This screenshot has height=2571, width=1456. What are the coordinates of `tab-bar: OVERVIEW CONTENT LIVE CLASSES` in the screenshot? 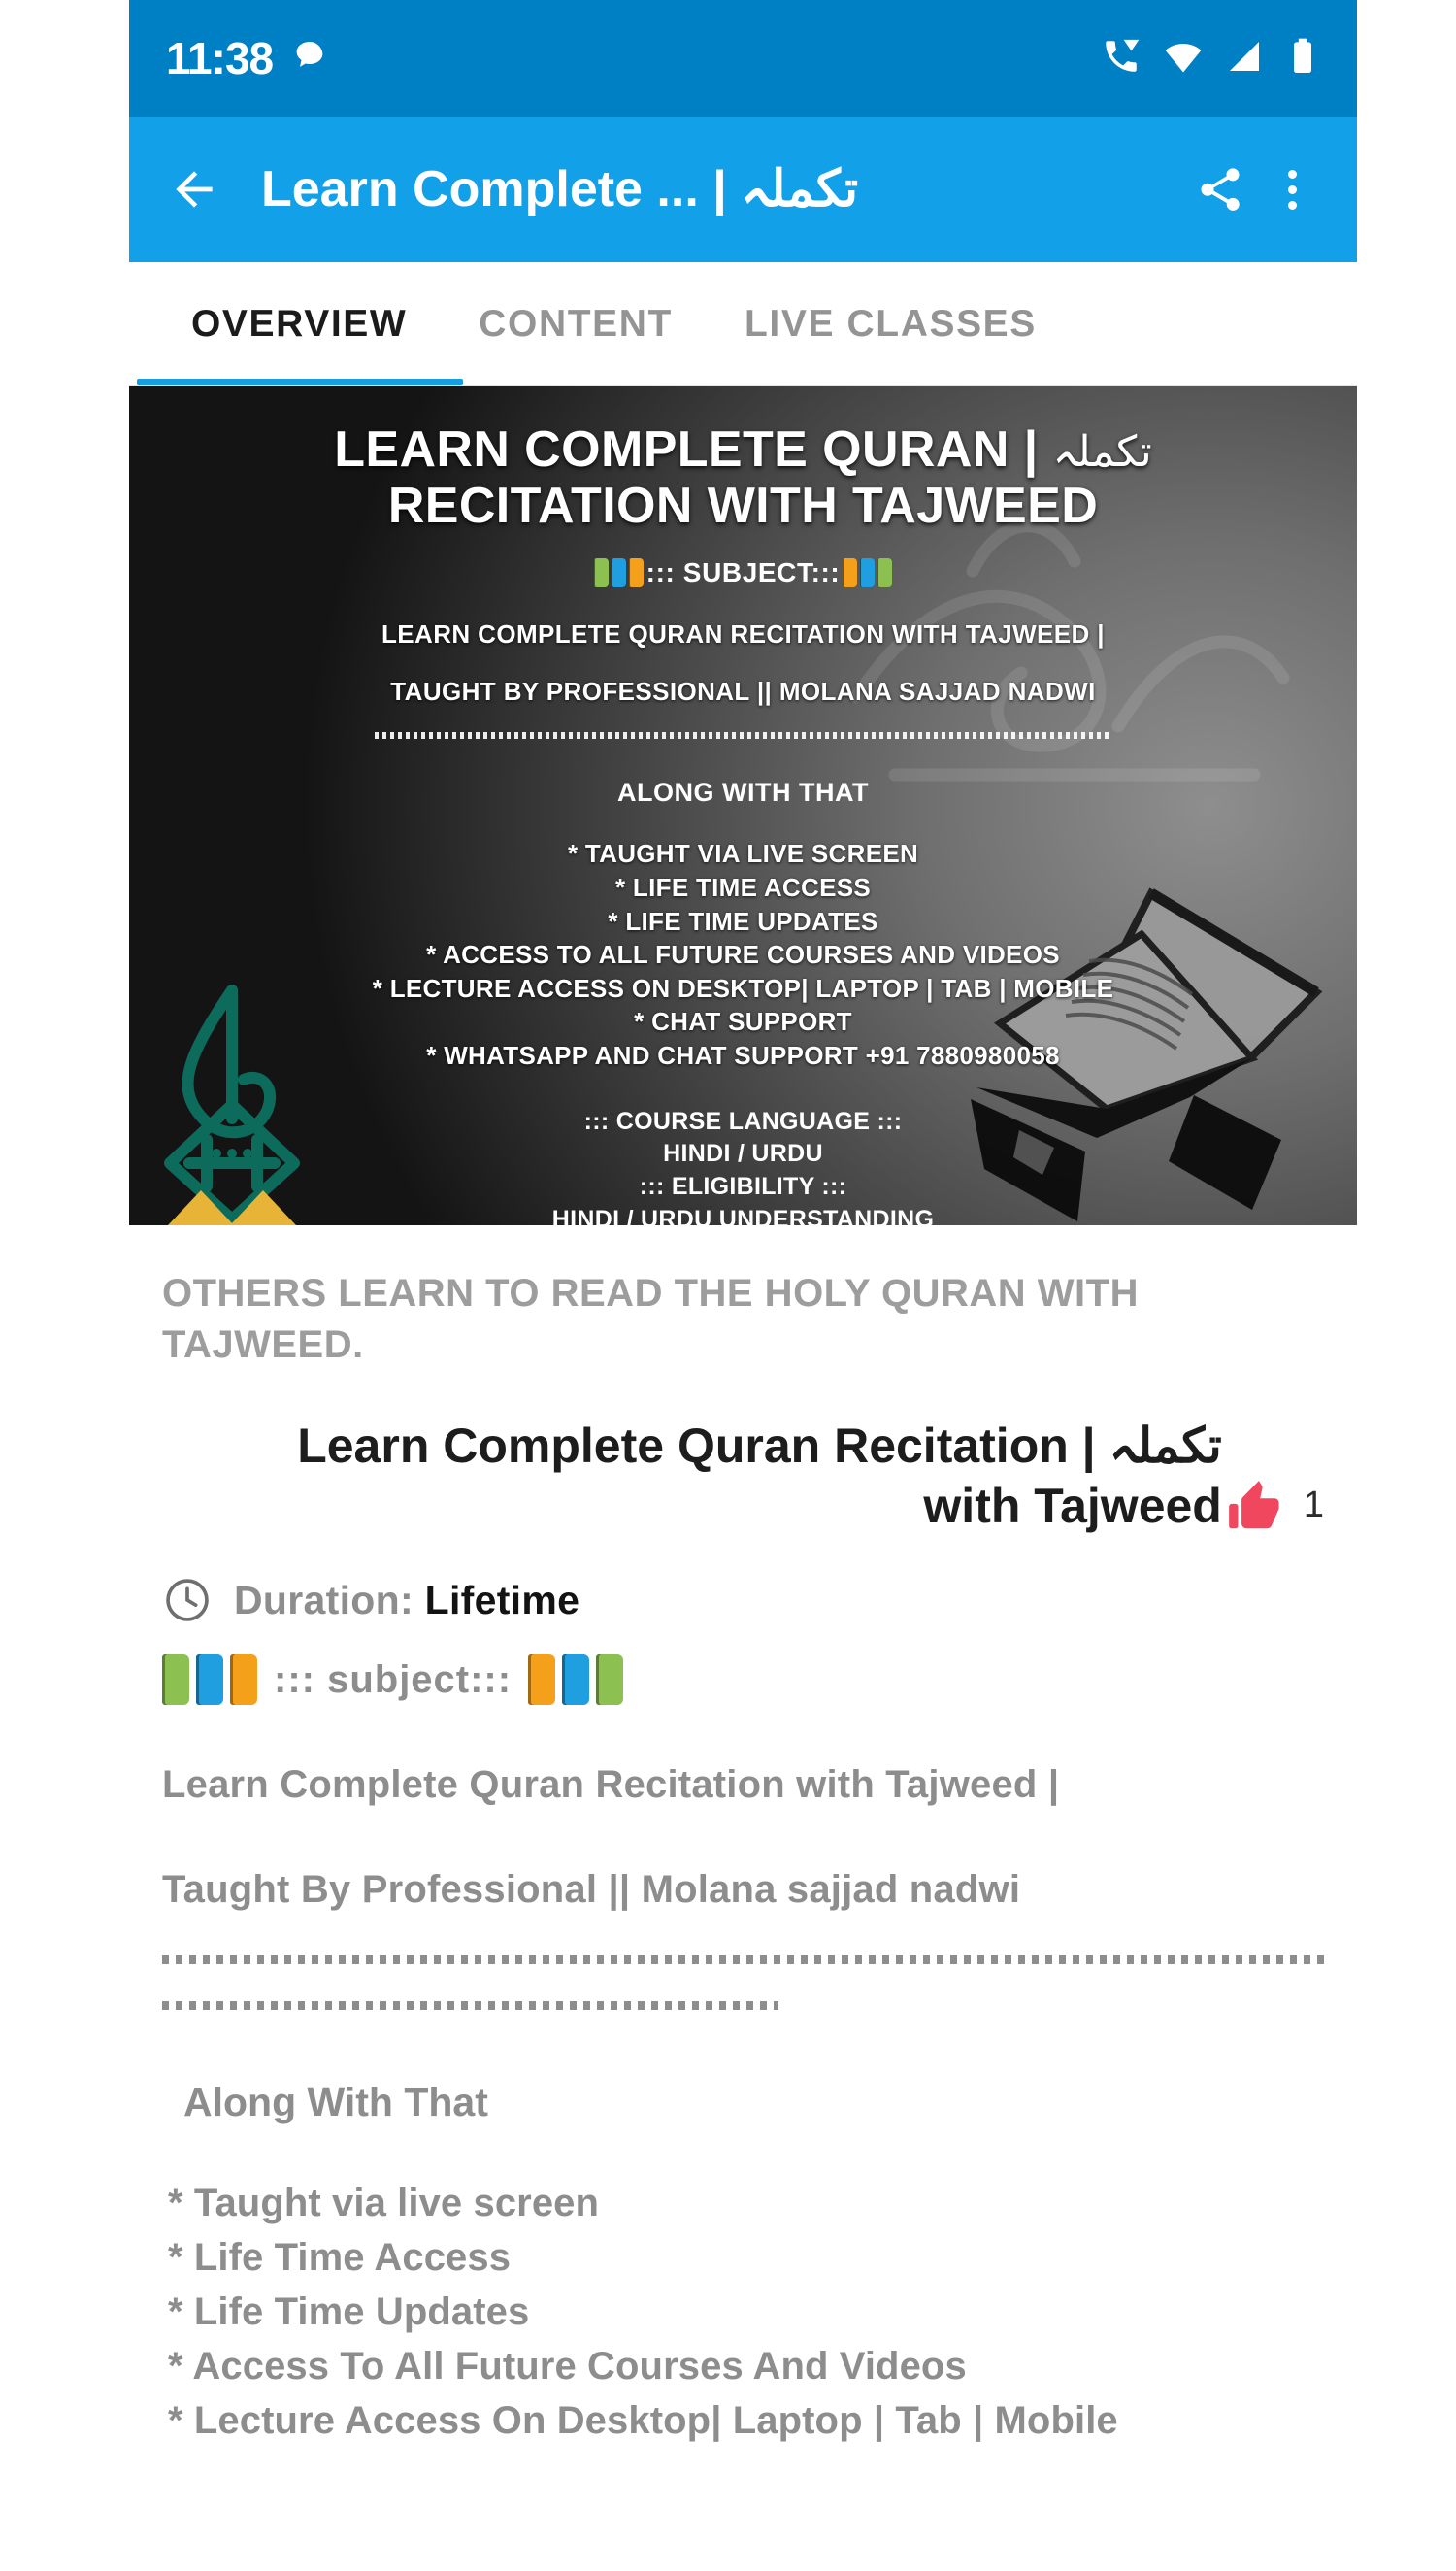 It's located at (743, 324).